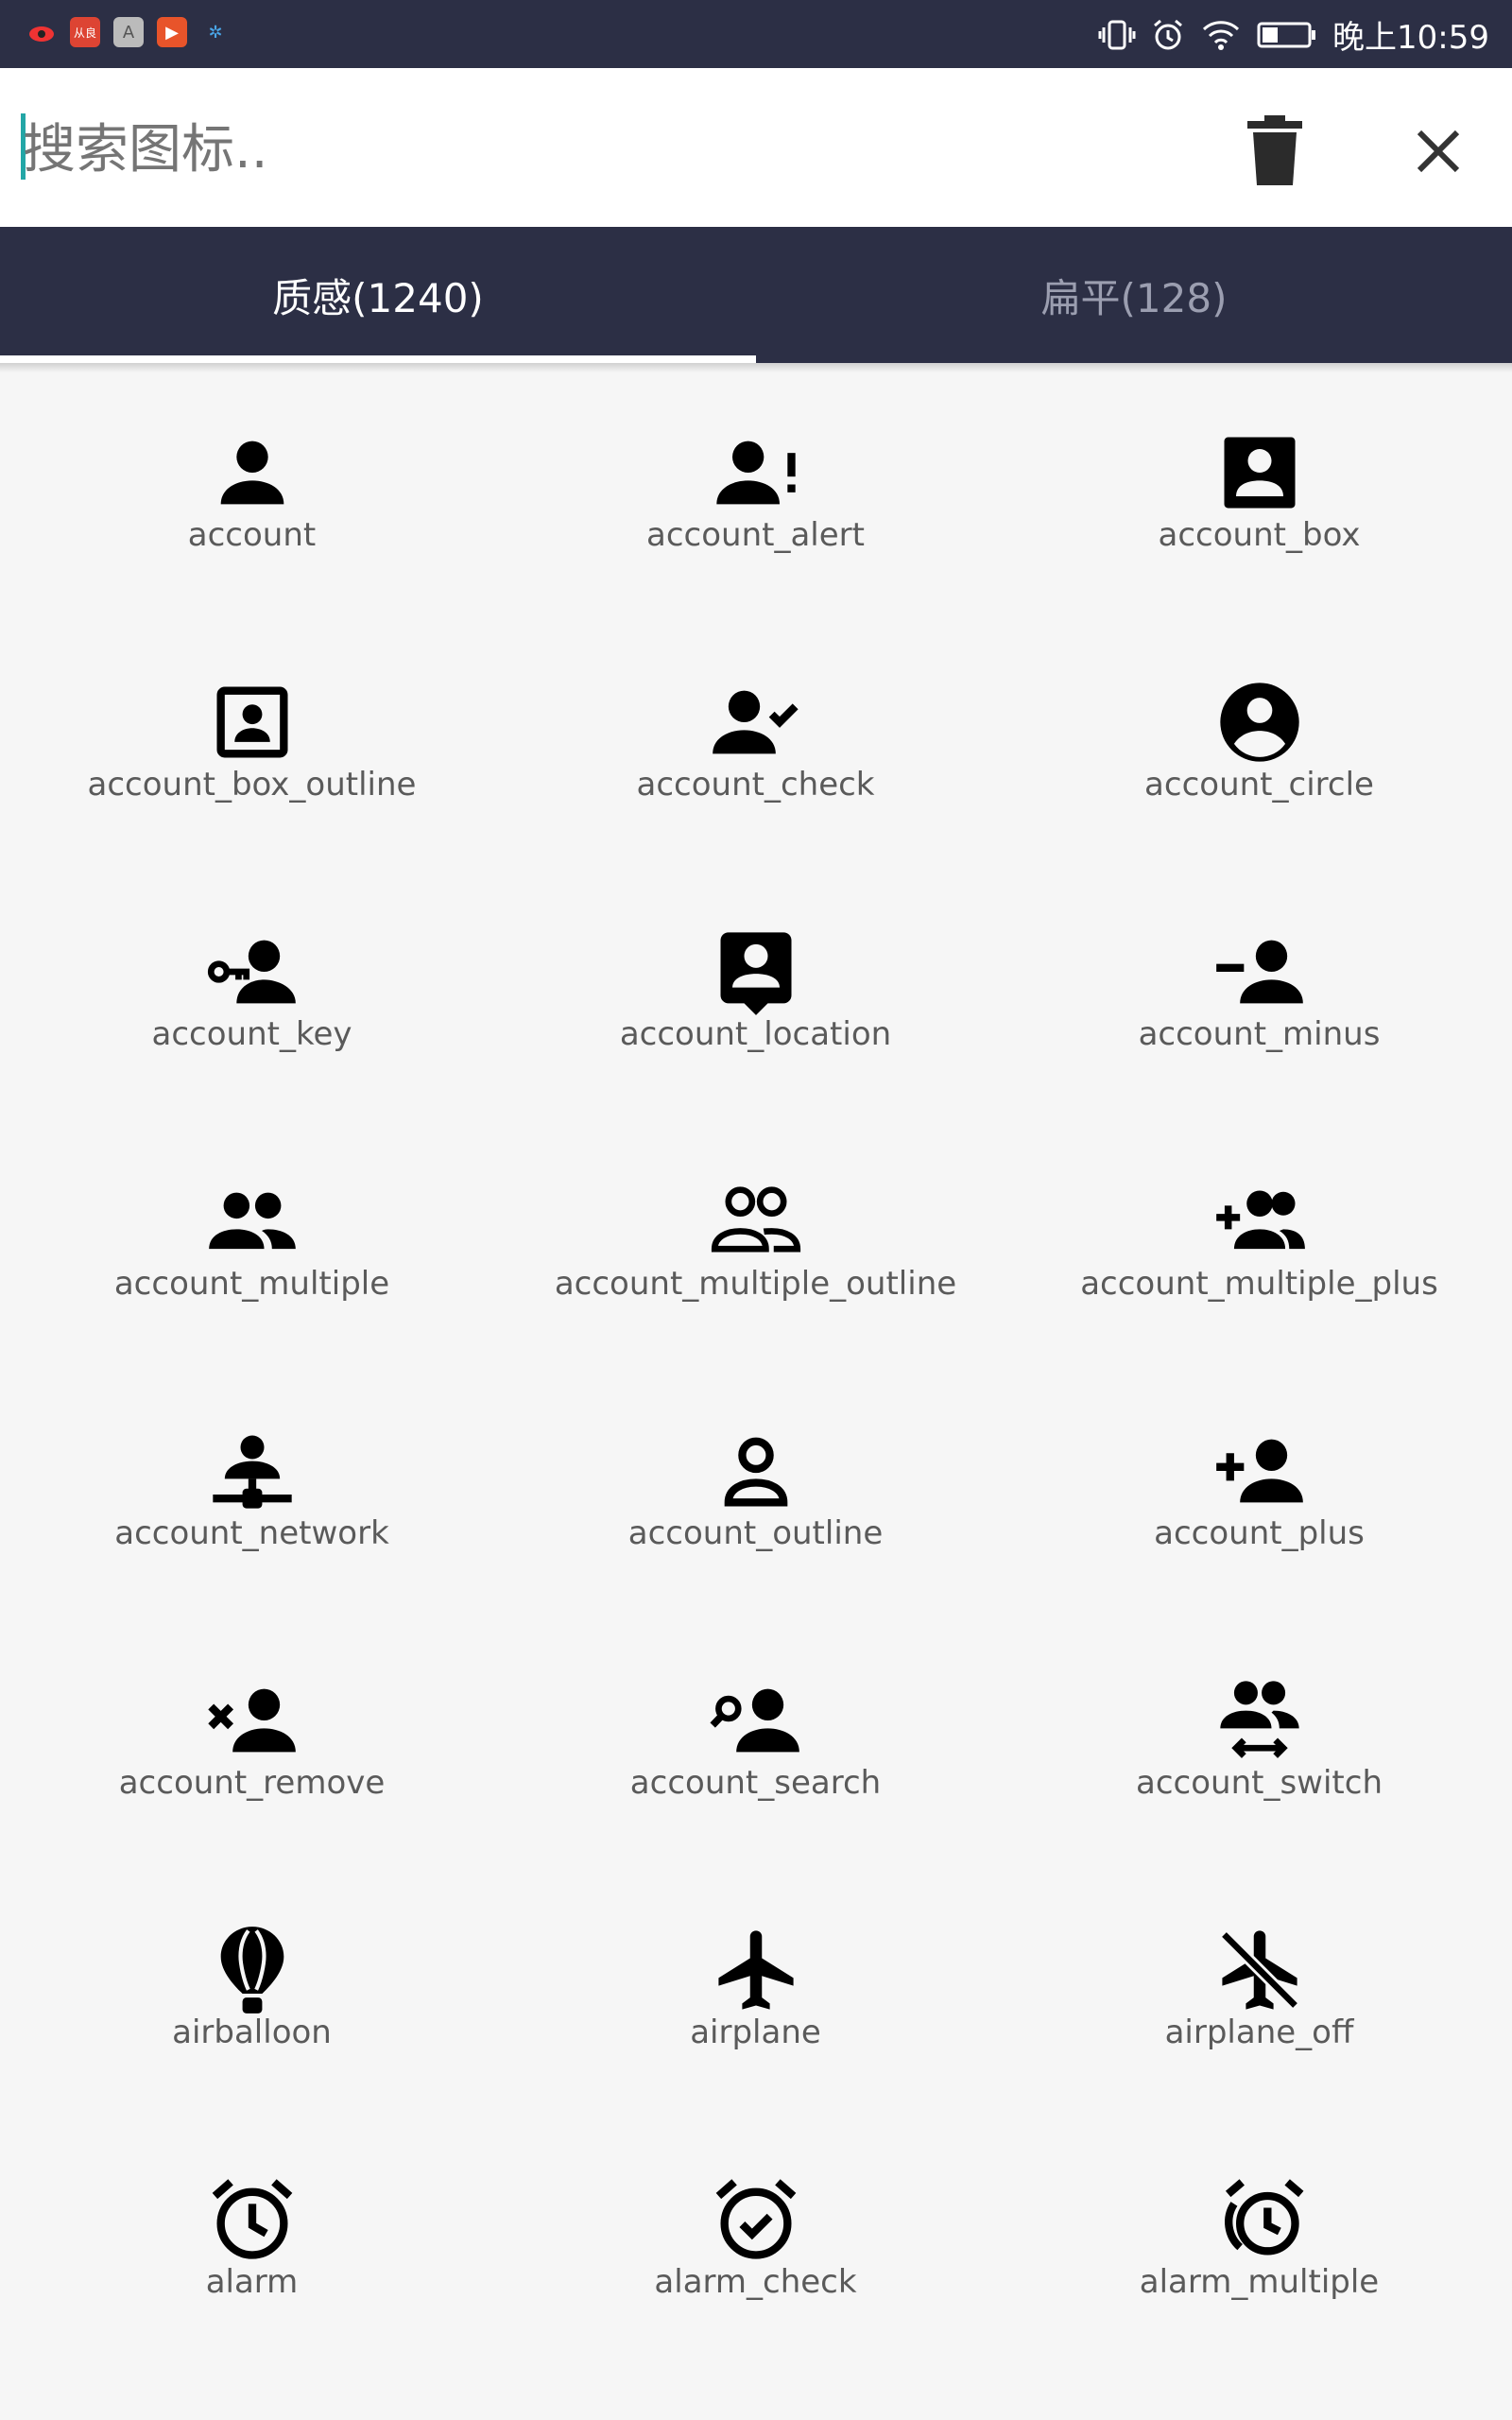  What do you see at coordinates (755, 1034) in the screenshot?
I see `icon-label: account_location` at bounding box center [755, 1034].